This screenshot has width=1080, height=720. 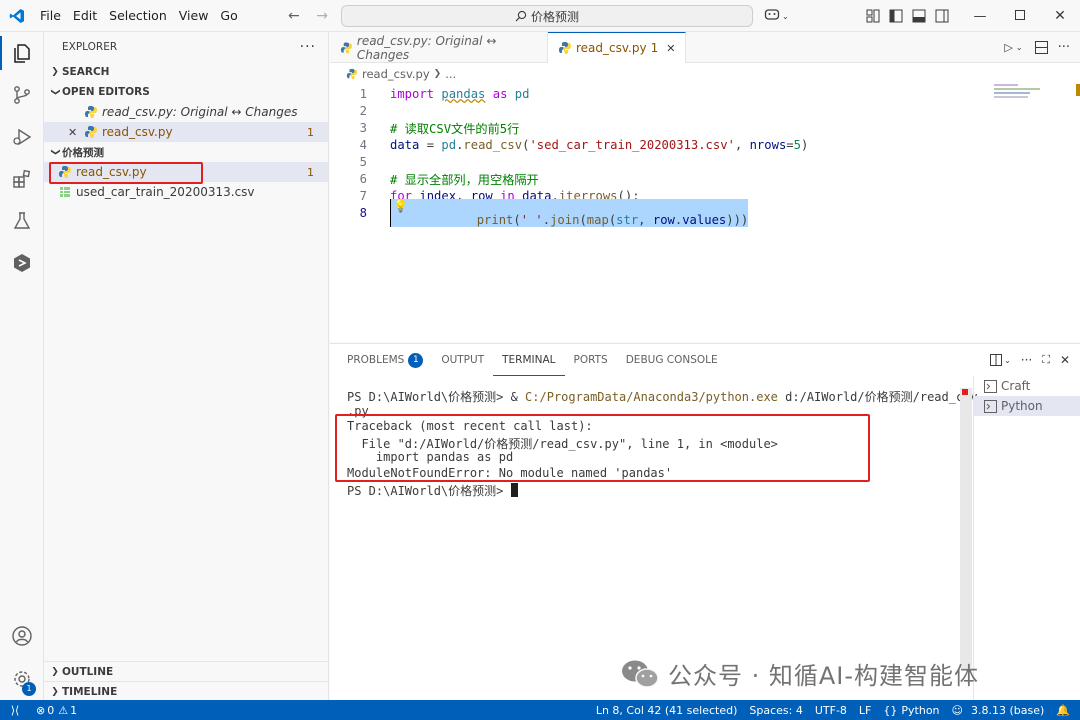 I want to click on menu-view: View, so click(x=194, y=15).